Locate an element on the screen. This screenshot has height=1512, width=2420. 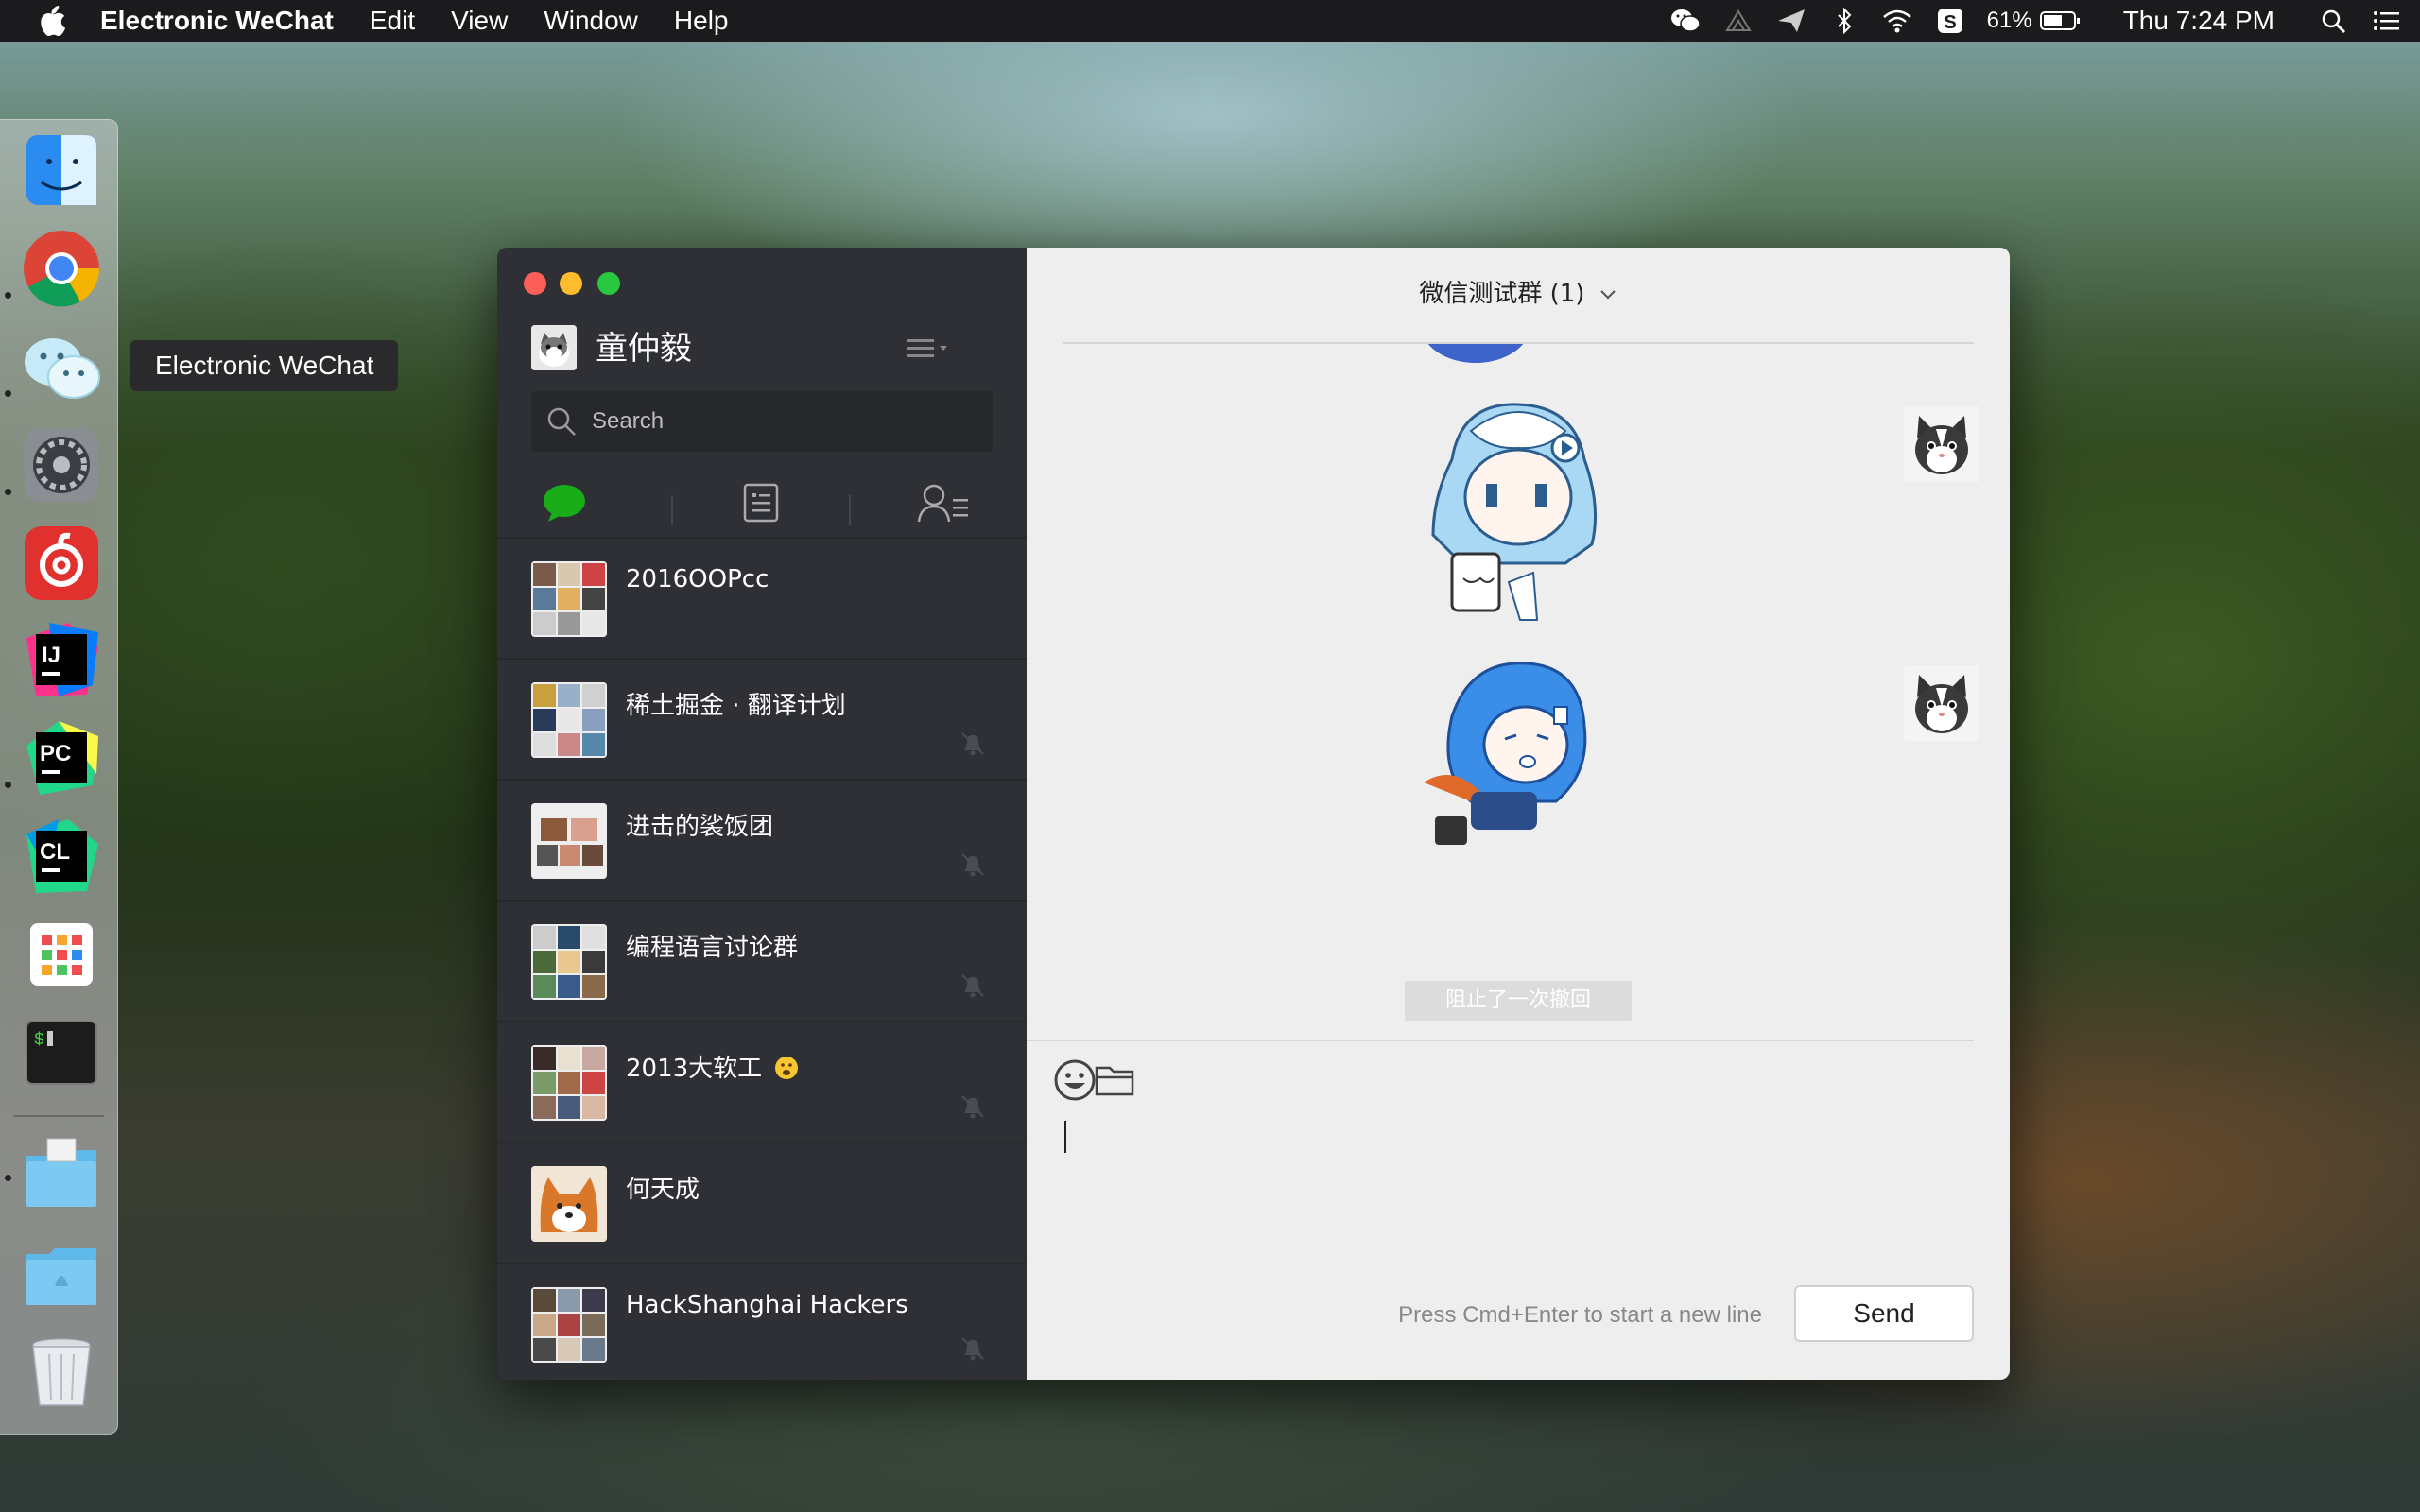
menu-window: Window is located at coordinates (591, 21).